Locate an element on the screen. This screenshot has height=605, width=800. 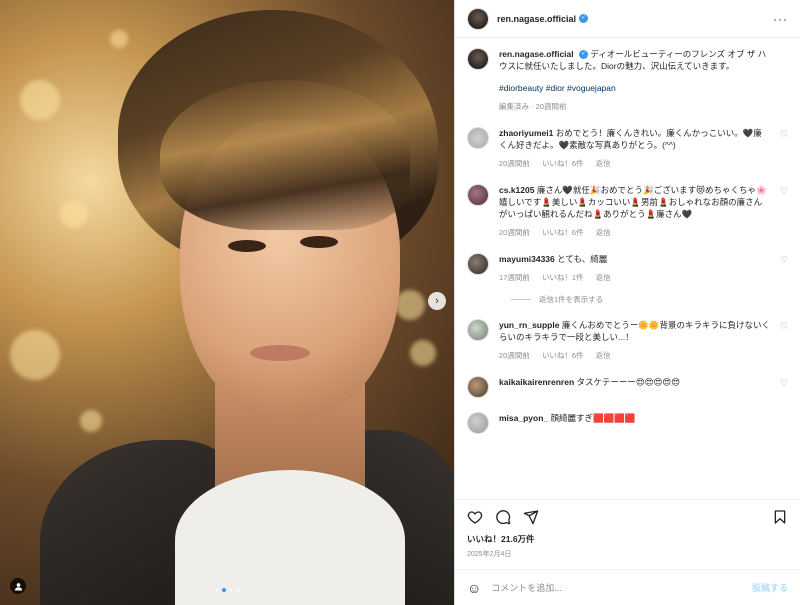
caption-username: ren.nagase.official is located at coordinates (536, 54).